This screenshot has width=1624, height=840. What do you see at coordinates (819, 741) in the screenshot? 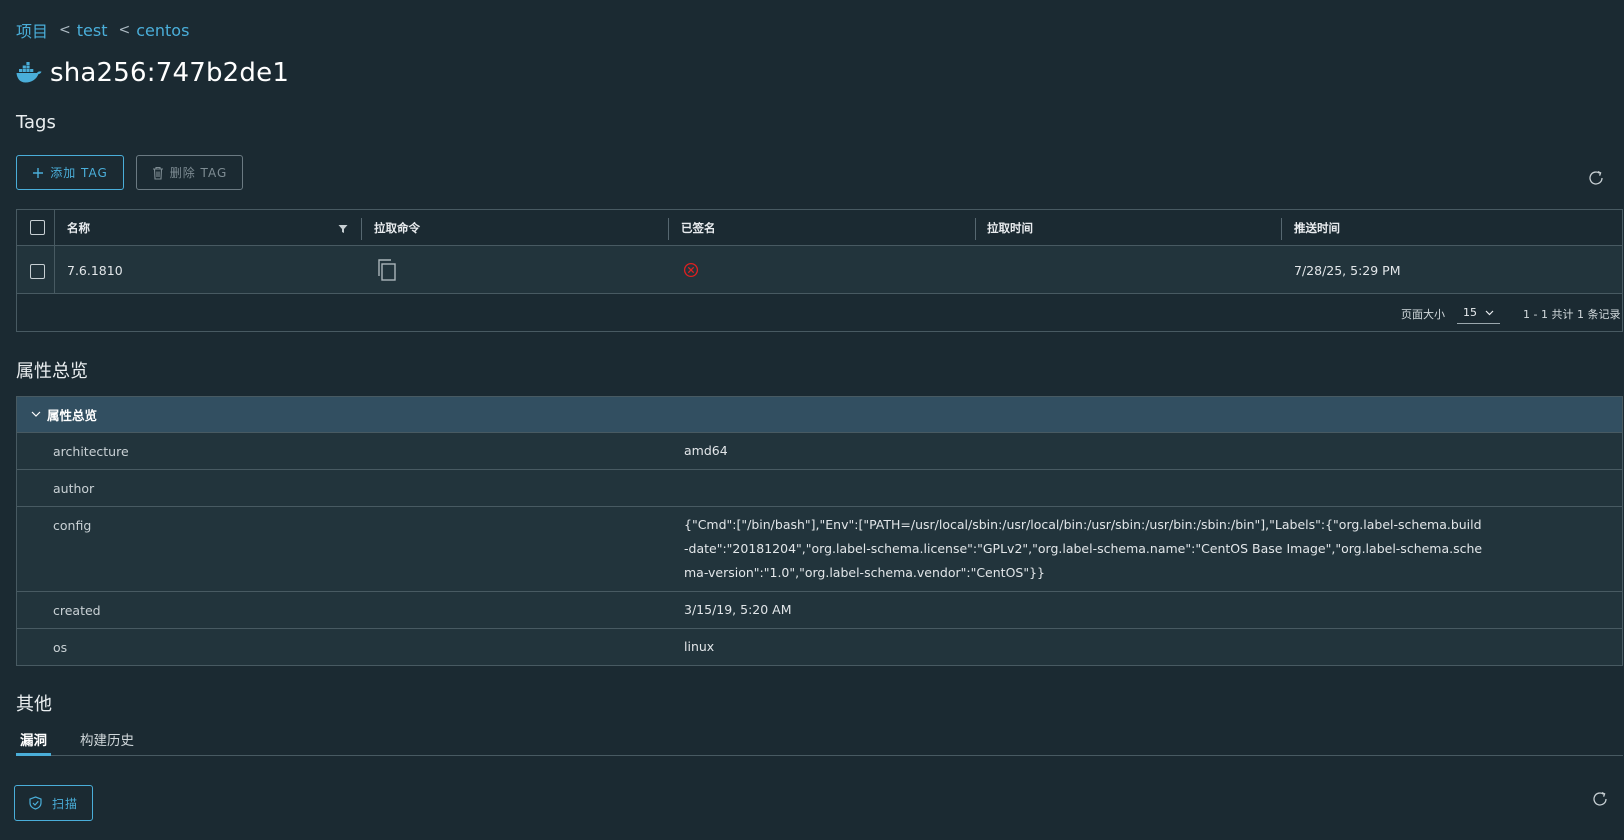
I see `other-tabs: 漏洞 构建历史` at bounding box center [819, 741].